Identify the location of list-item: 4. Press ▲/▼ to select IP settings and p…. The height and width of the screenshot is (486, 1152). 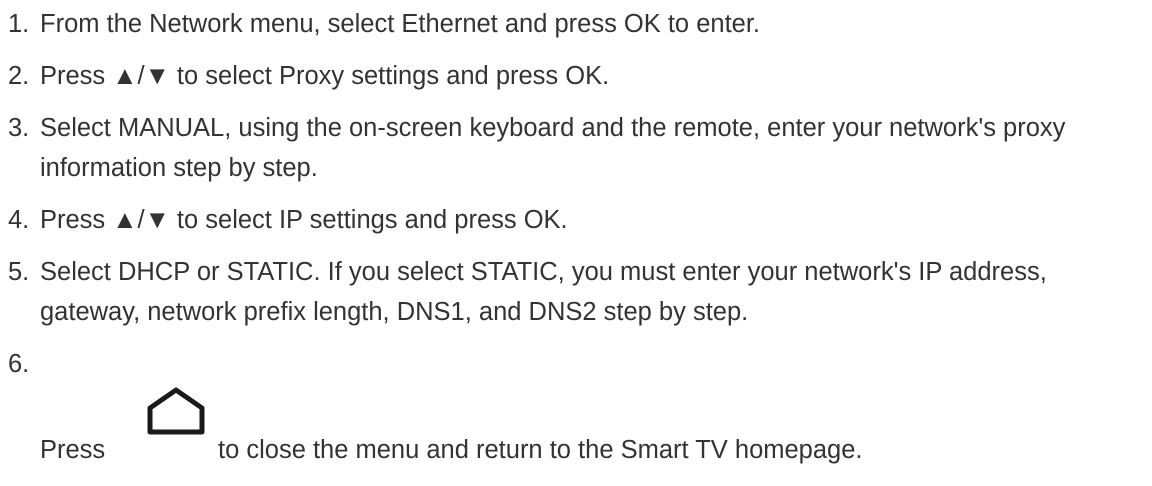
(578, 220).